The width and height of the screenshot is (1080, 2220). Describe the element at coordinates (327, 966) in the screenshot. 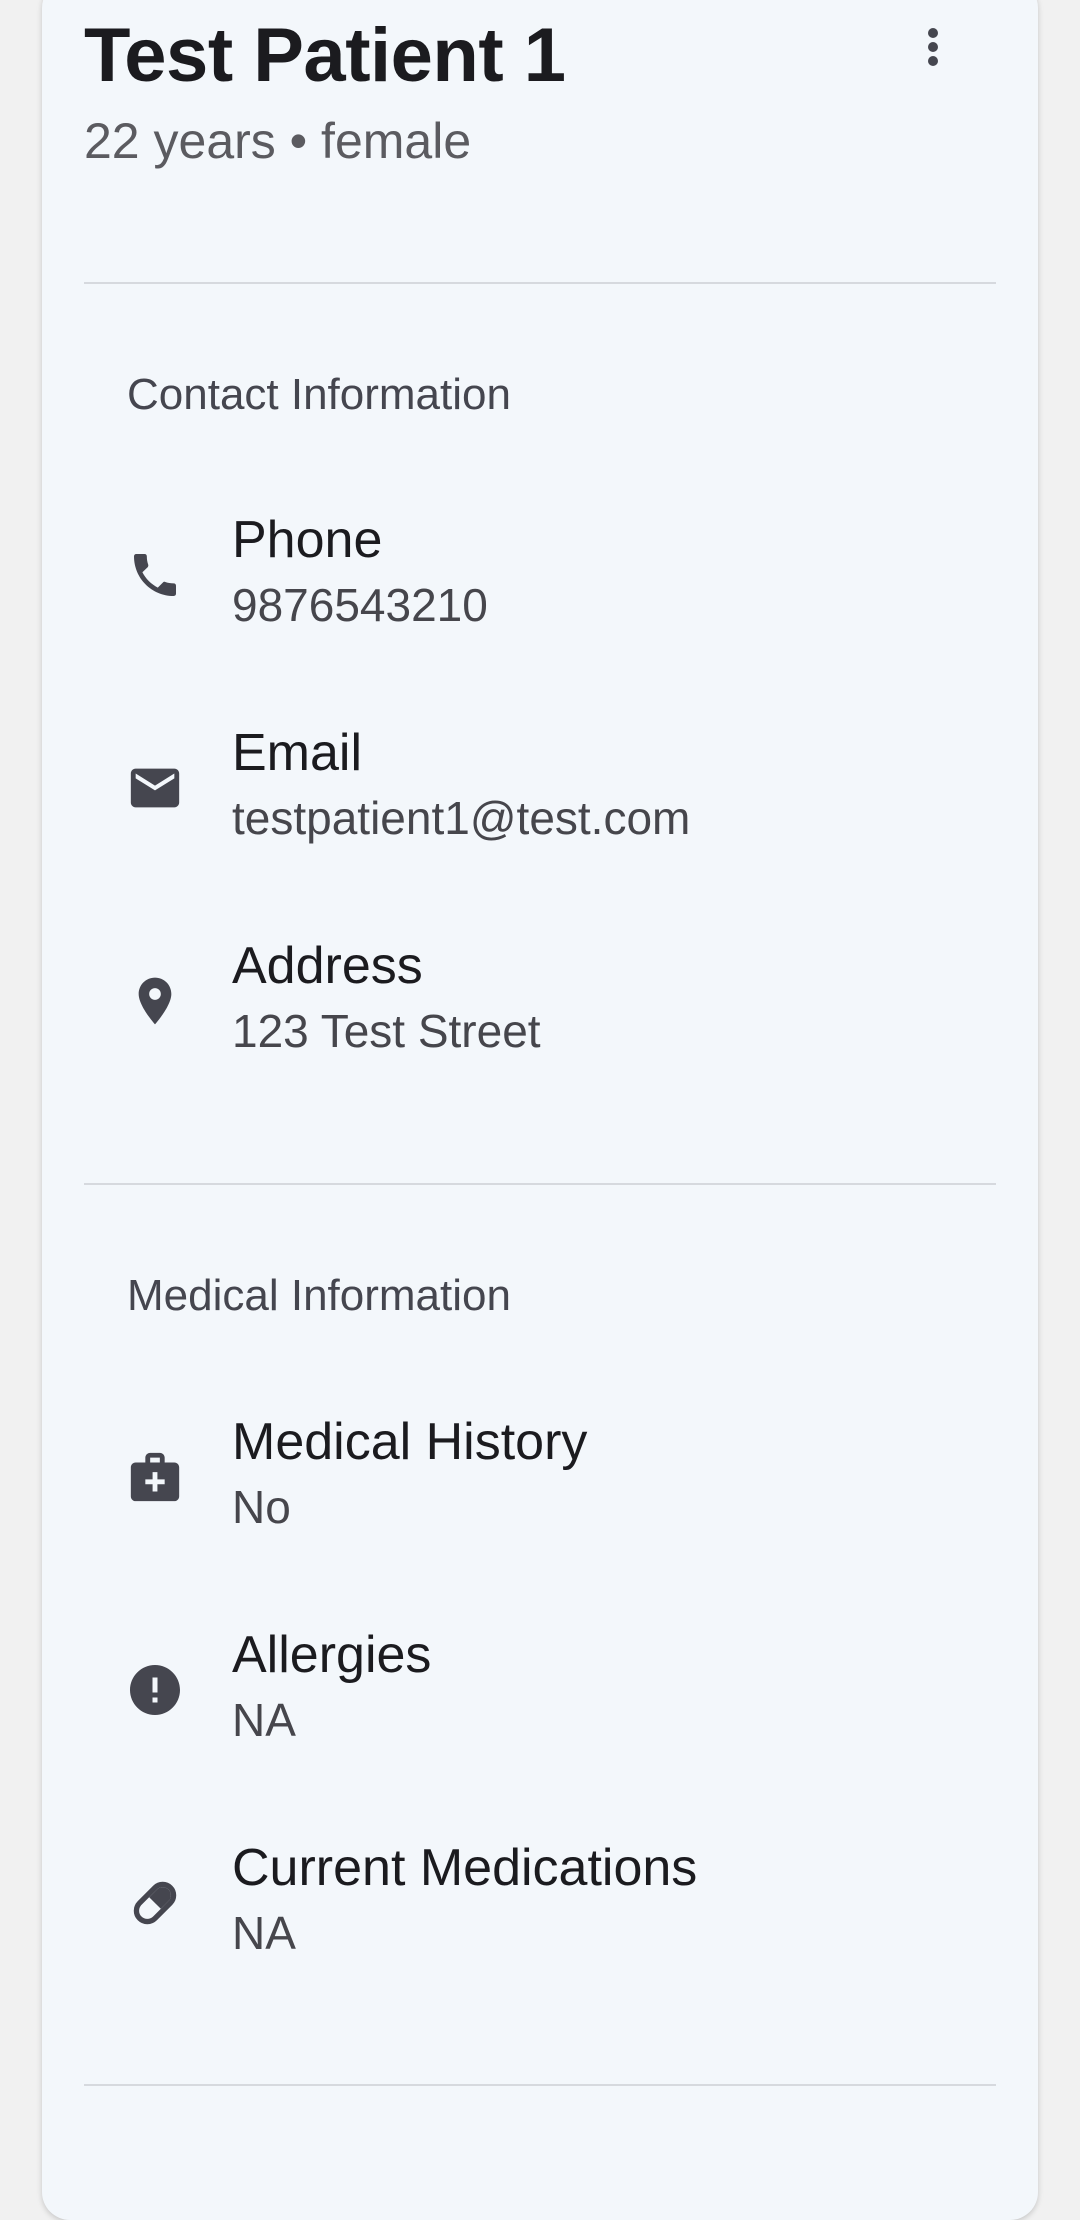

I see `contact-label-address: Address` at that location.